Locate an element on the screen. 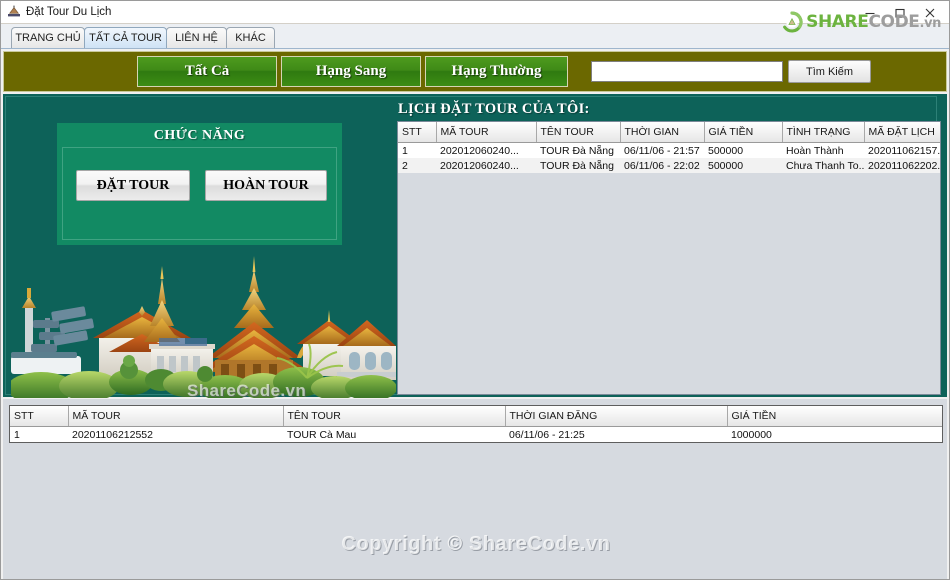 This screenshot has height=580, width=950. cell-gia-tien: 1000000 is located at coordinates (834, 434).